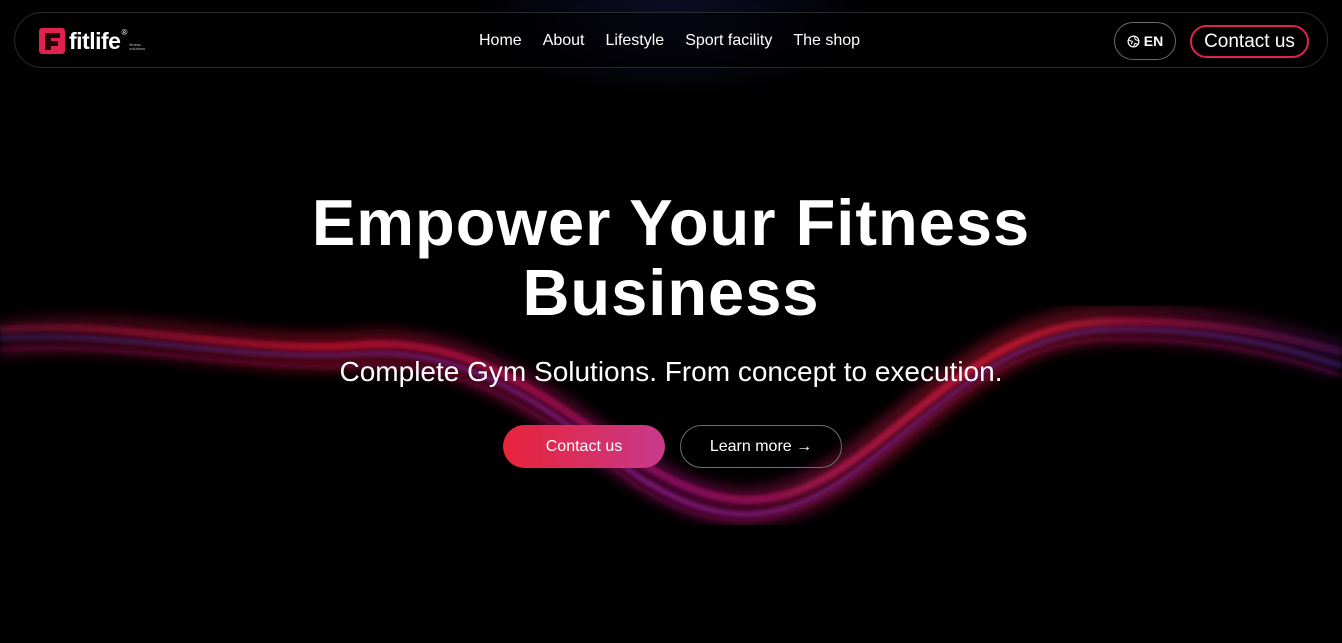  Describe the element at coordinates (1133, 41) in the screenshot. I see `globe-icon` at that location.